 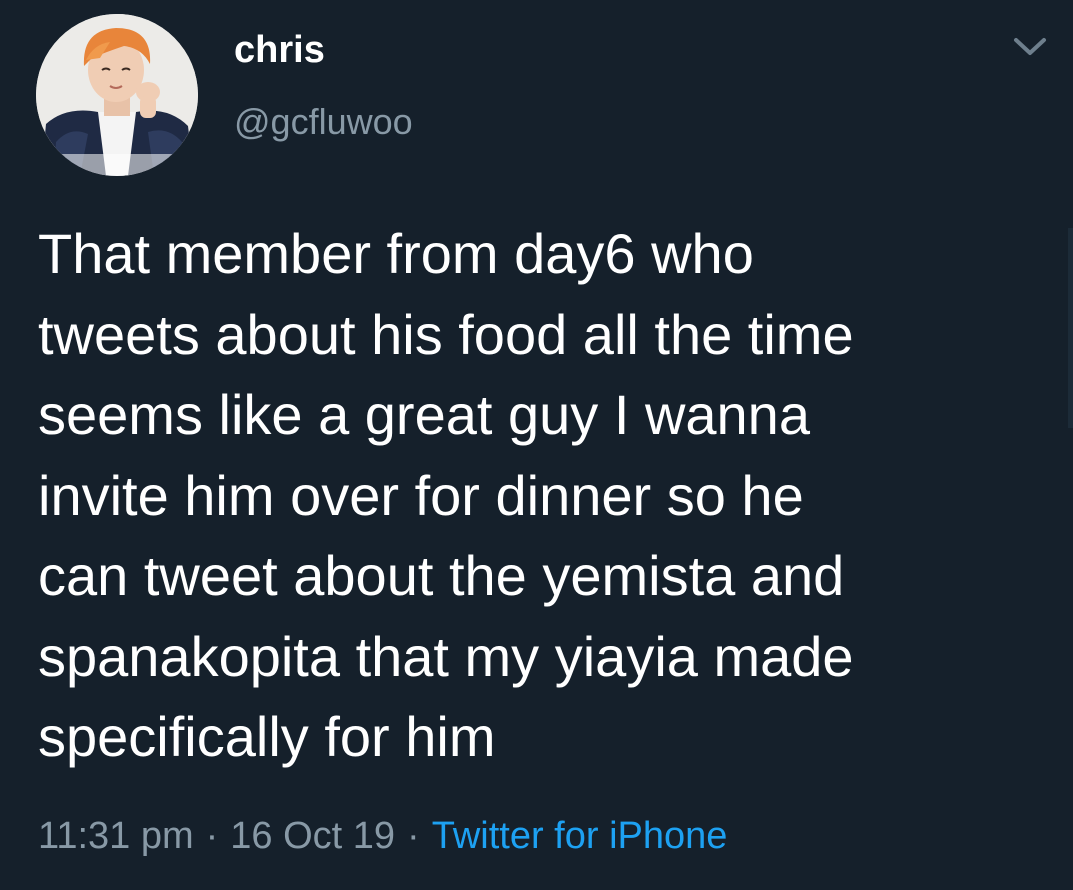 I want to click on tweet-date: 16 Oct 19, so click(x=312, y=836).